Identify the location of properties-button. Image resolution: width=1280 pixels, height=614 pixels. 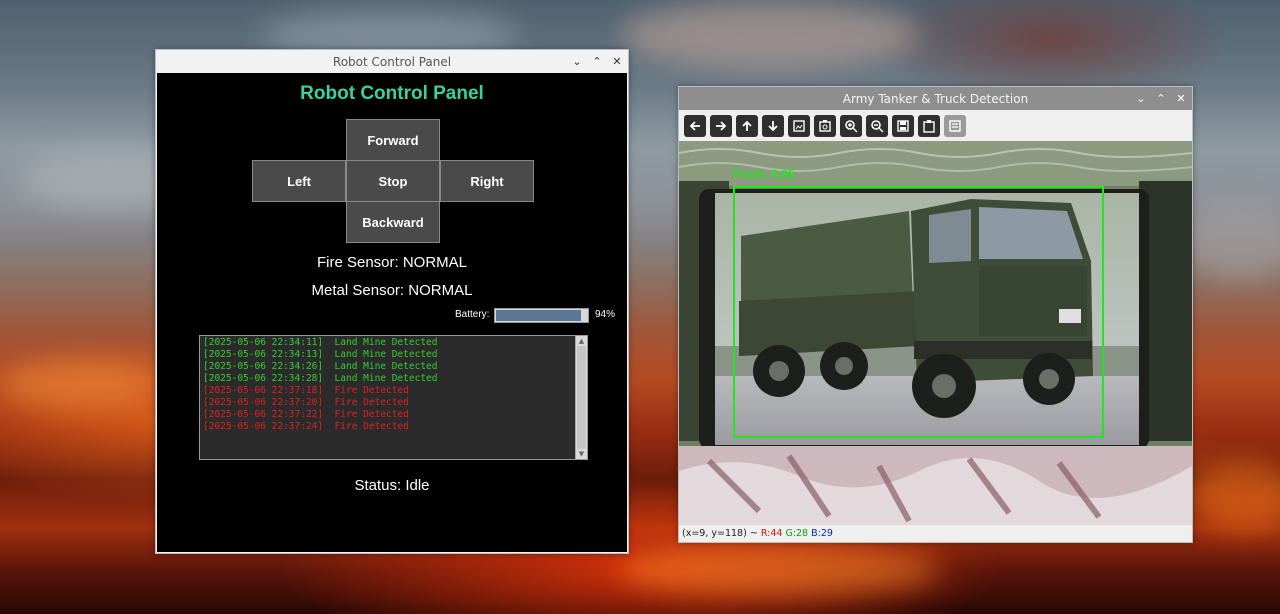
(955, 125).